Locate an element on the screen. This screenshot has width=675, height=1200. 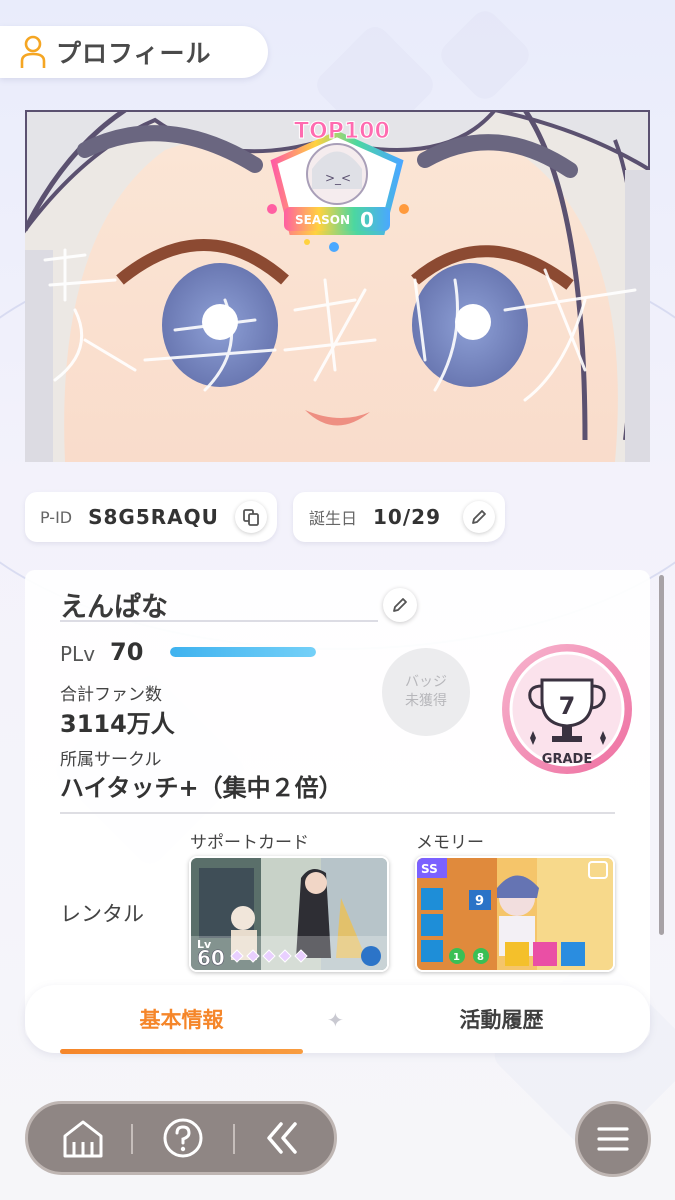
tab-basic-info: 基本情報 is located at coordinates (181, 1019).